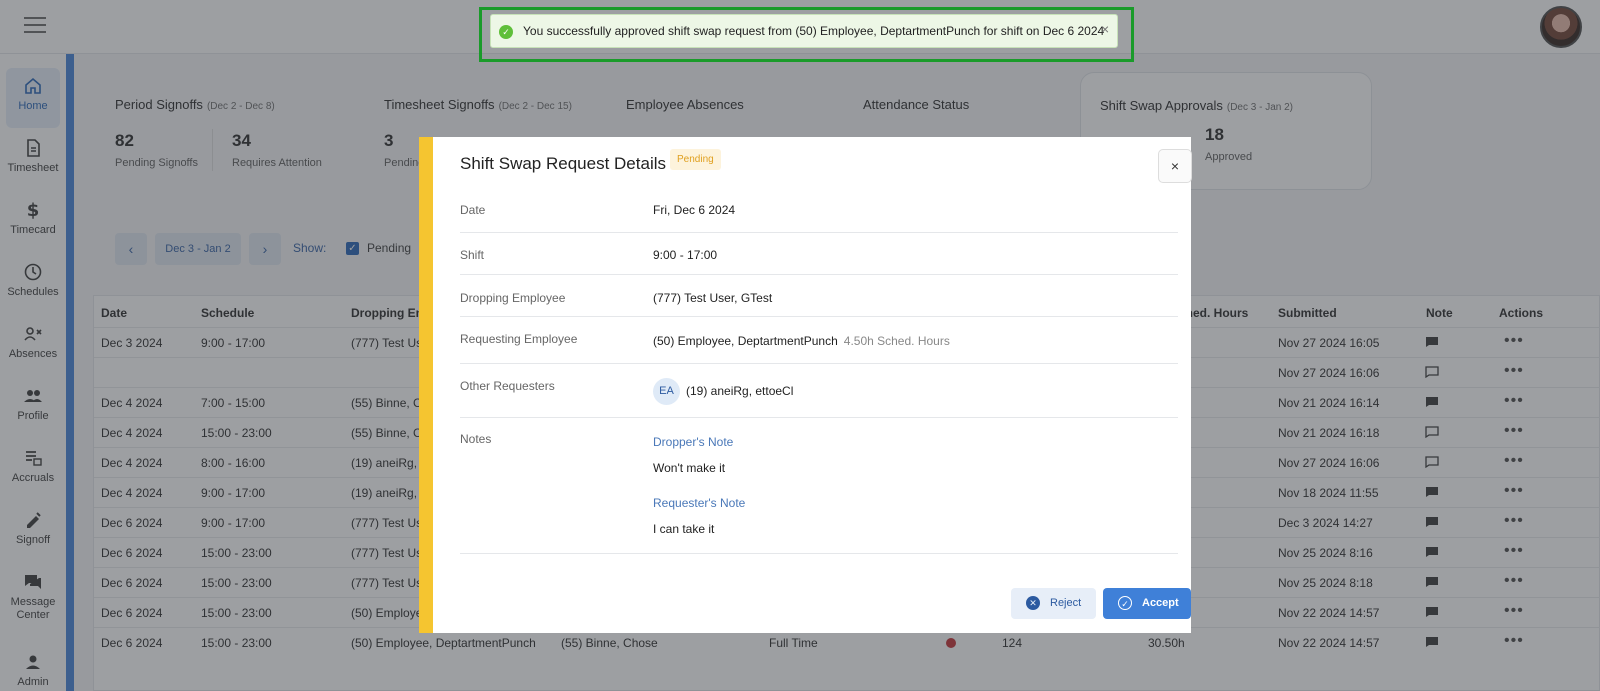  What do you see at coordinates (506, 32) in the screenshot?
I see `success-check-icon: ✓` at bounding box center [506, 32].